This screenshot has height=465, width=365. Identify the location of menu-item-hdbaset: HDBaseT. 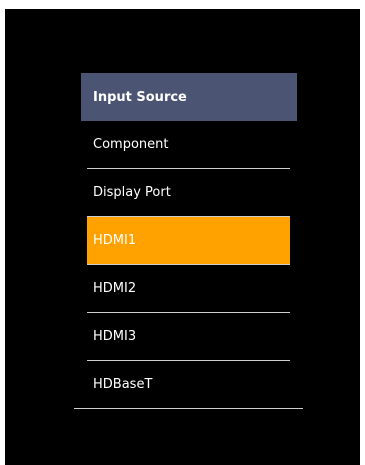
(188, 385).